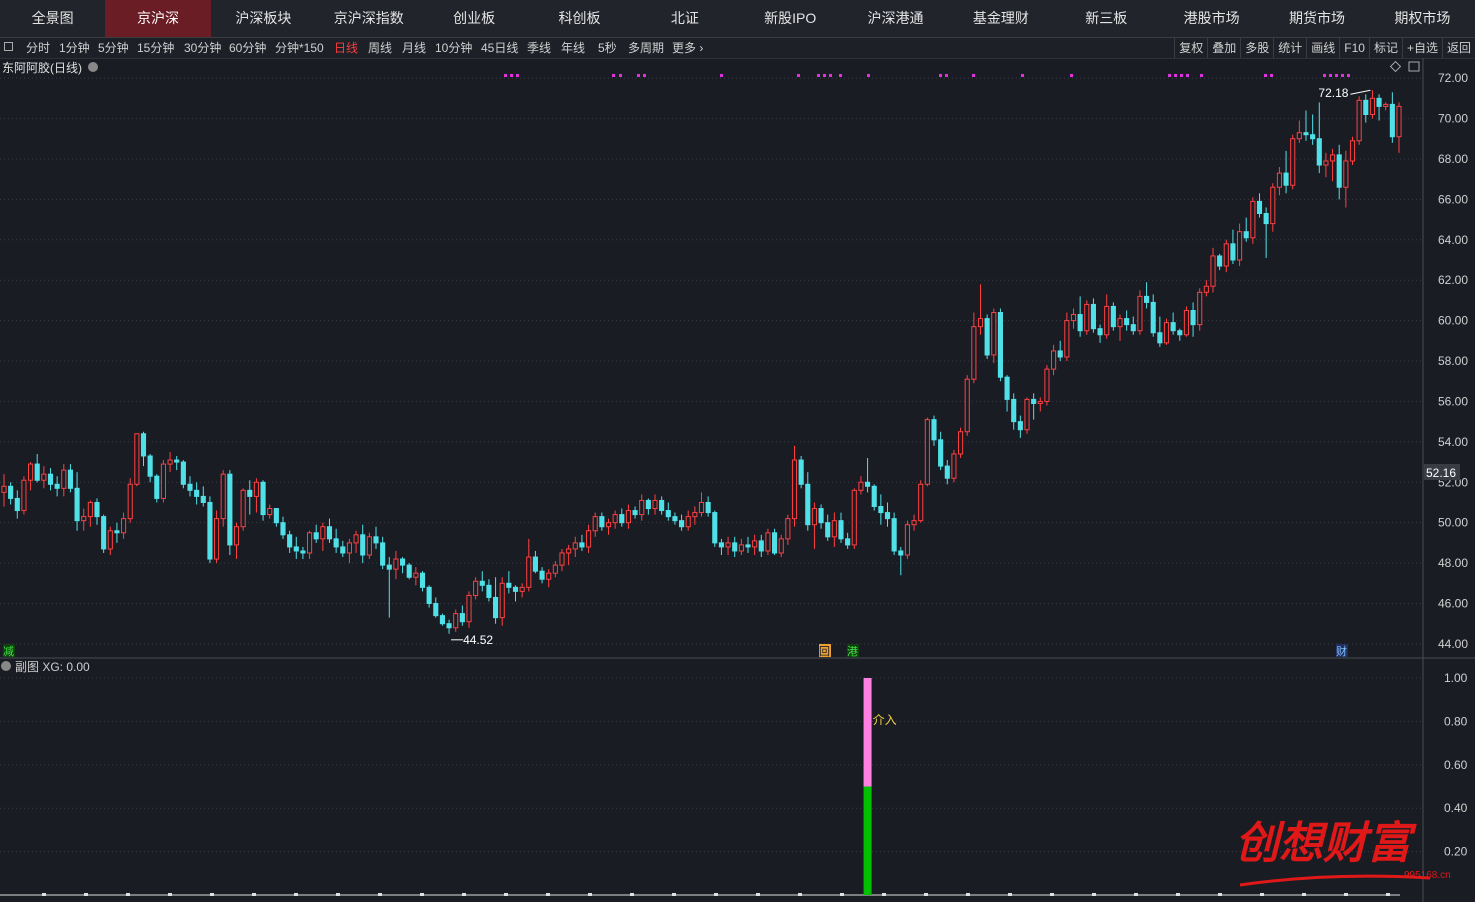 This screenshot has width=1475, height=902. I want to click on watermark-url: 995168.cn, so click(1427, 875).